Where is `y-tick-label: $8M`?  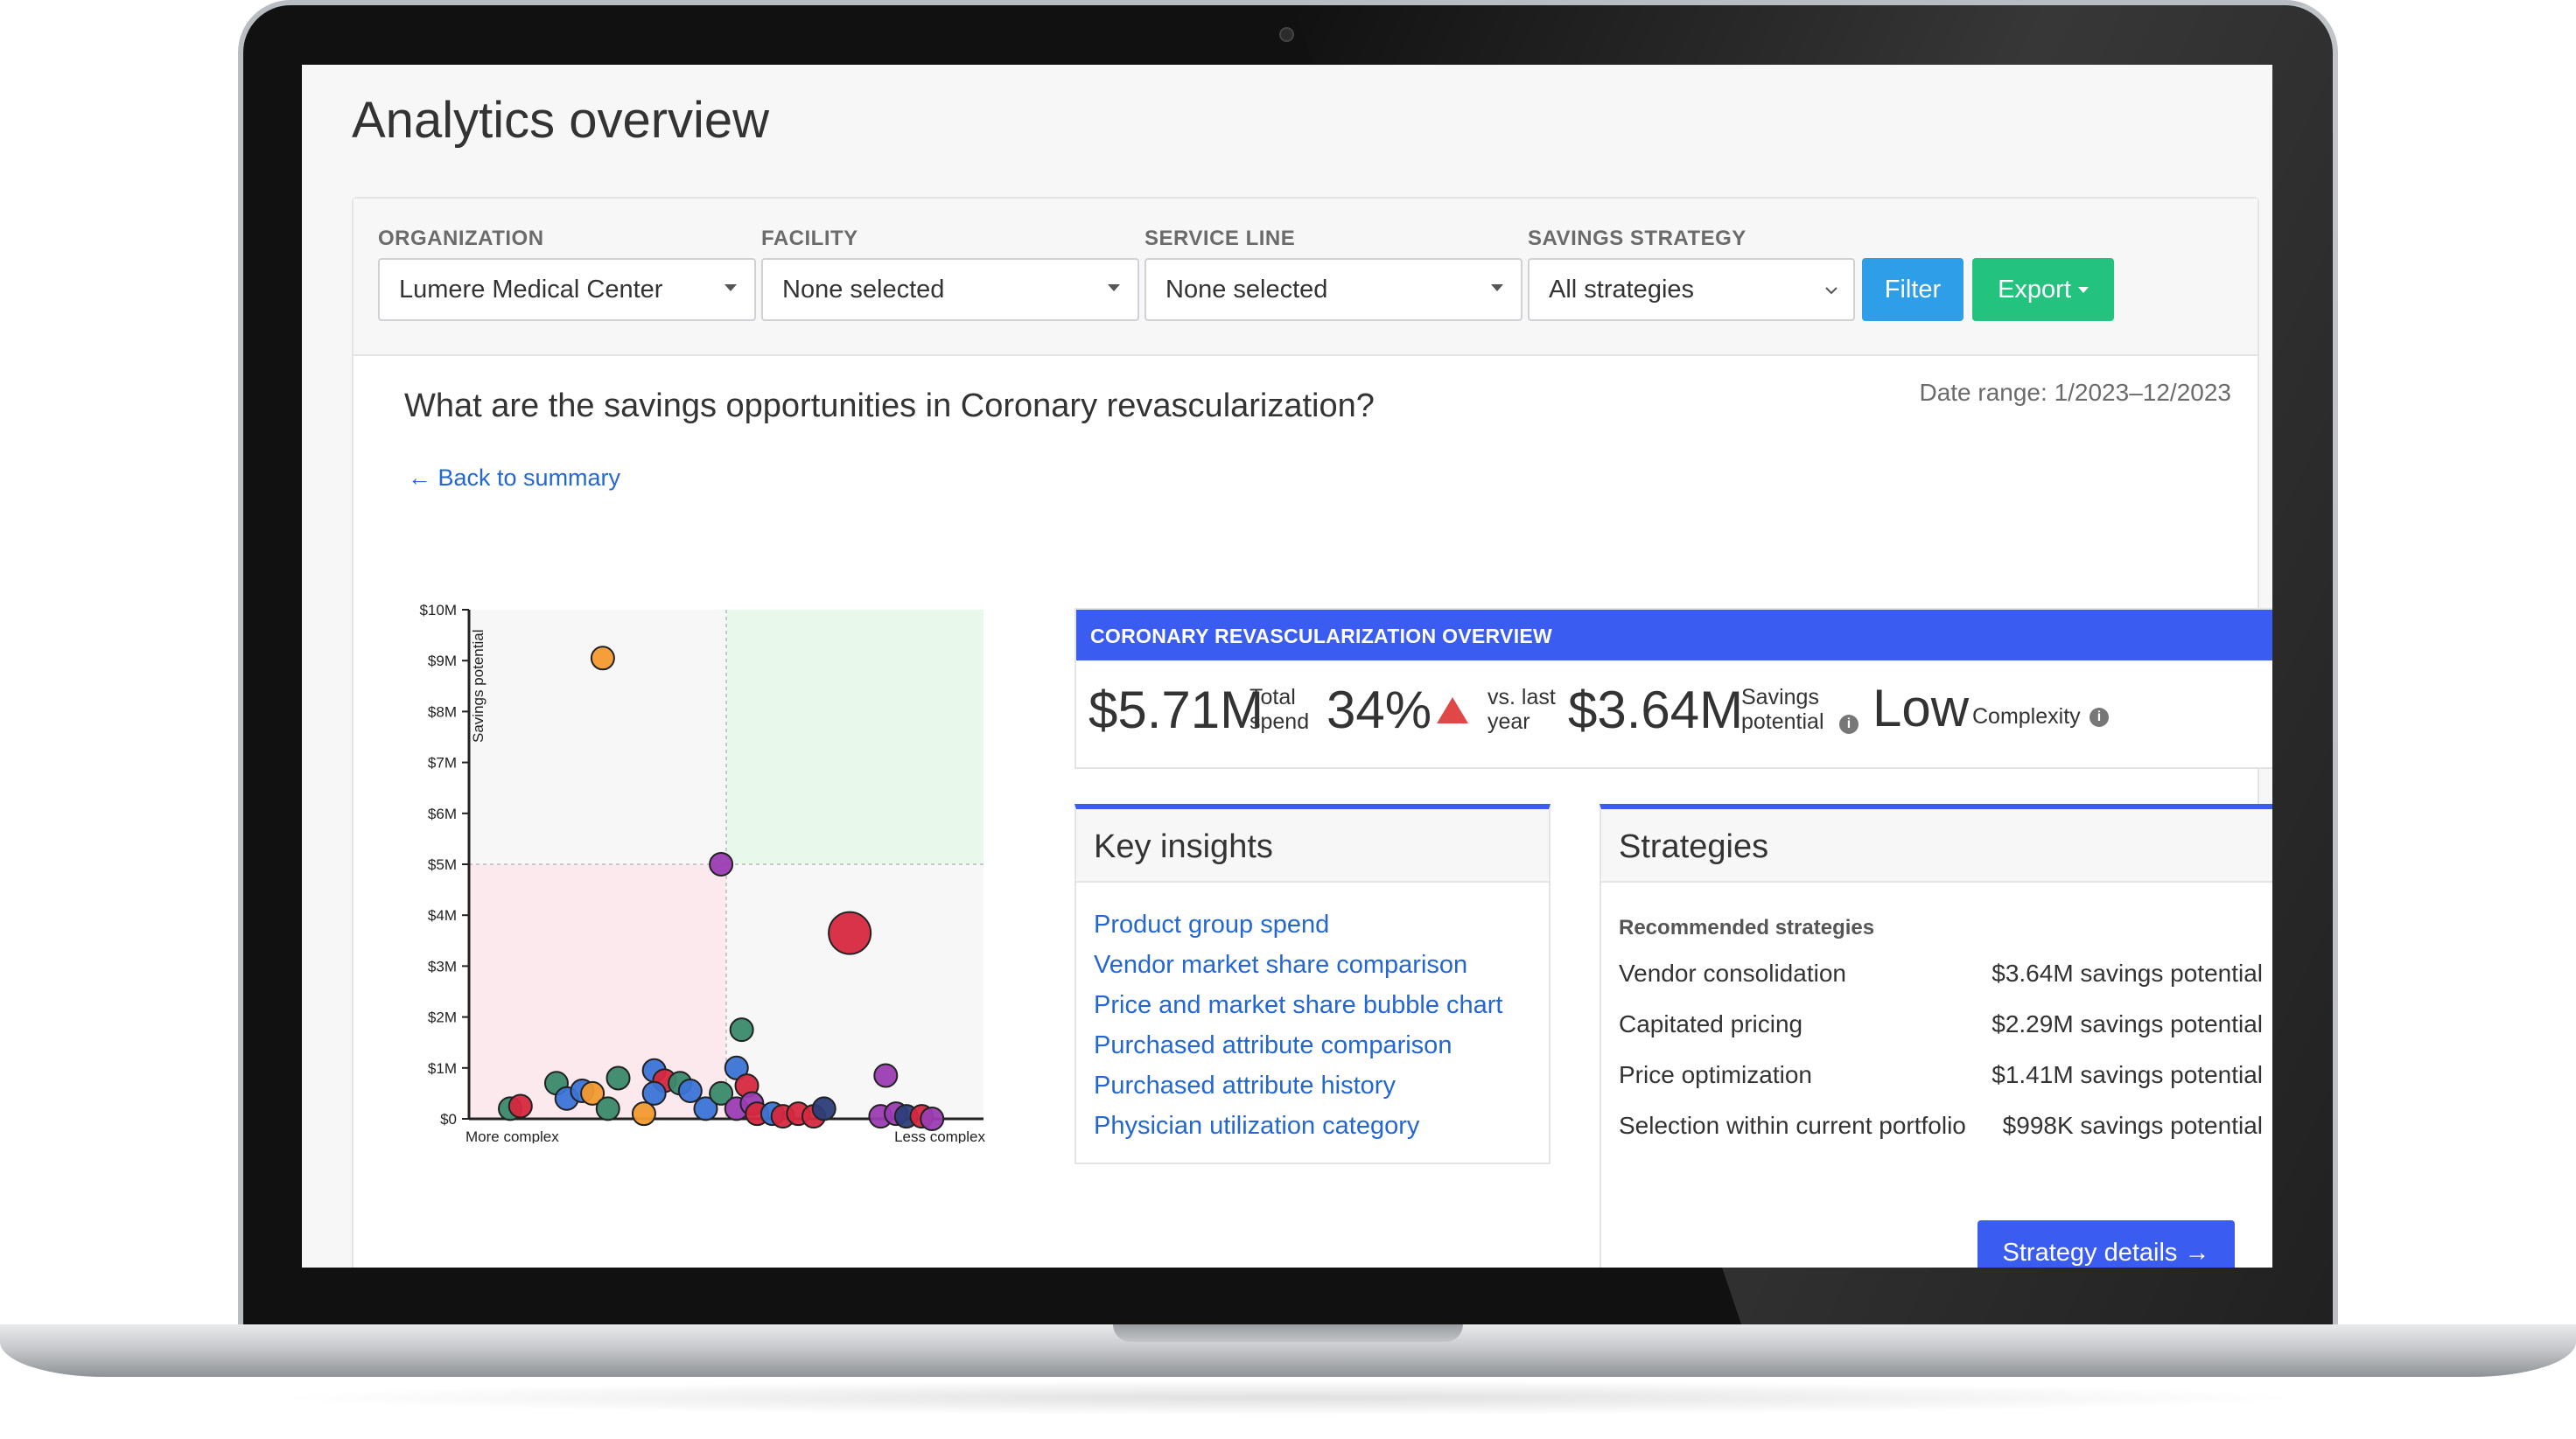
y-tick-label: $8M is located at coordinates (442, 711).